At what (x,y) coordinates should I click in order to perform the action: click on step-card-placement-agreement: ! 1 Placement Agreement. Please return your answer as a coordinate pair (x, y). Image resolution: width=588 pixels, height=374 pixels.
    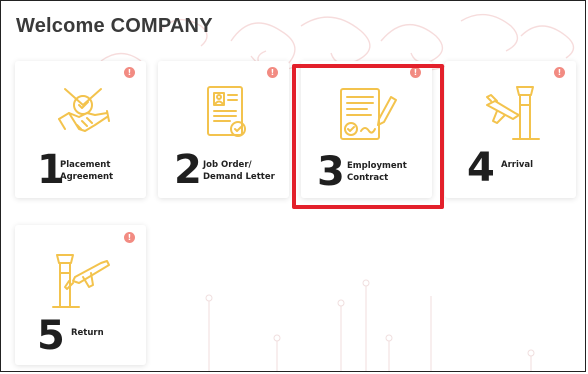
    Looking at the image, I should click on (80, 129).